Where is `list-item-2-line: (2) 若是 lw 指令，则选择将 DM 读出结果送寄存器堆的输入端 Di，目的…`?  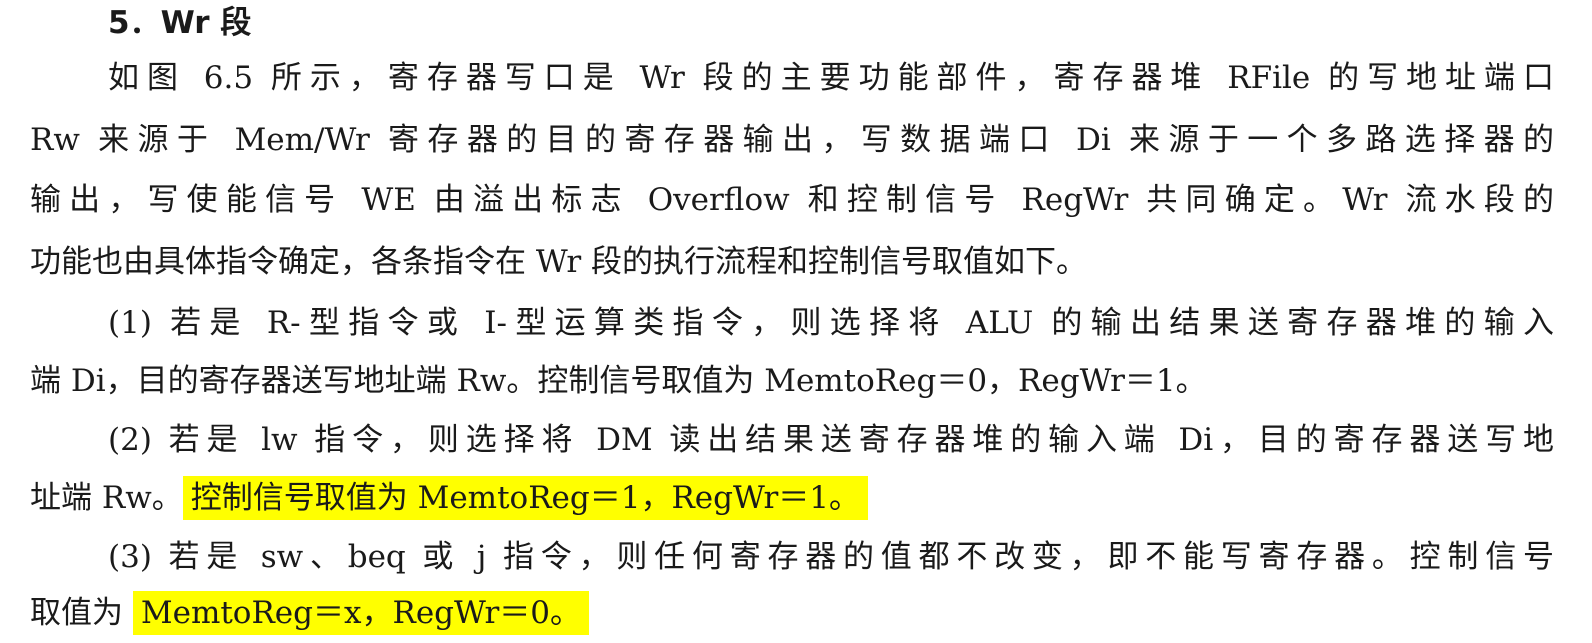 list-item-2-line: (2) 若是 lw 指令，则选择将 DM 读出结果送寄存器堆的输入端 Di，目的… is located at coordinates (831, 440).